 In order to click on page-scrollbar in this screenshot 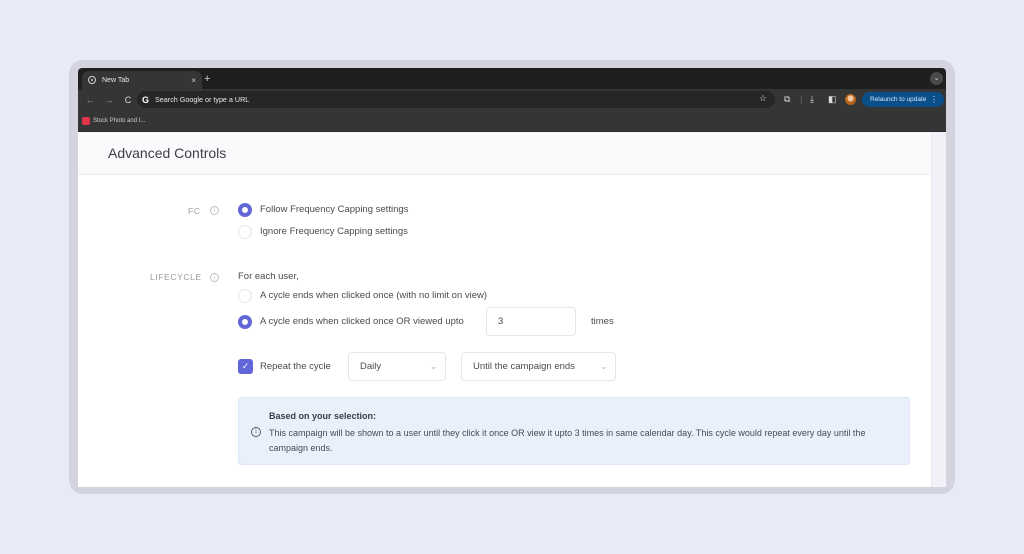, I will do `click(938, 309)`.